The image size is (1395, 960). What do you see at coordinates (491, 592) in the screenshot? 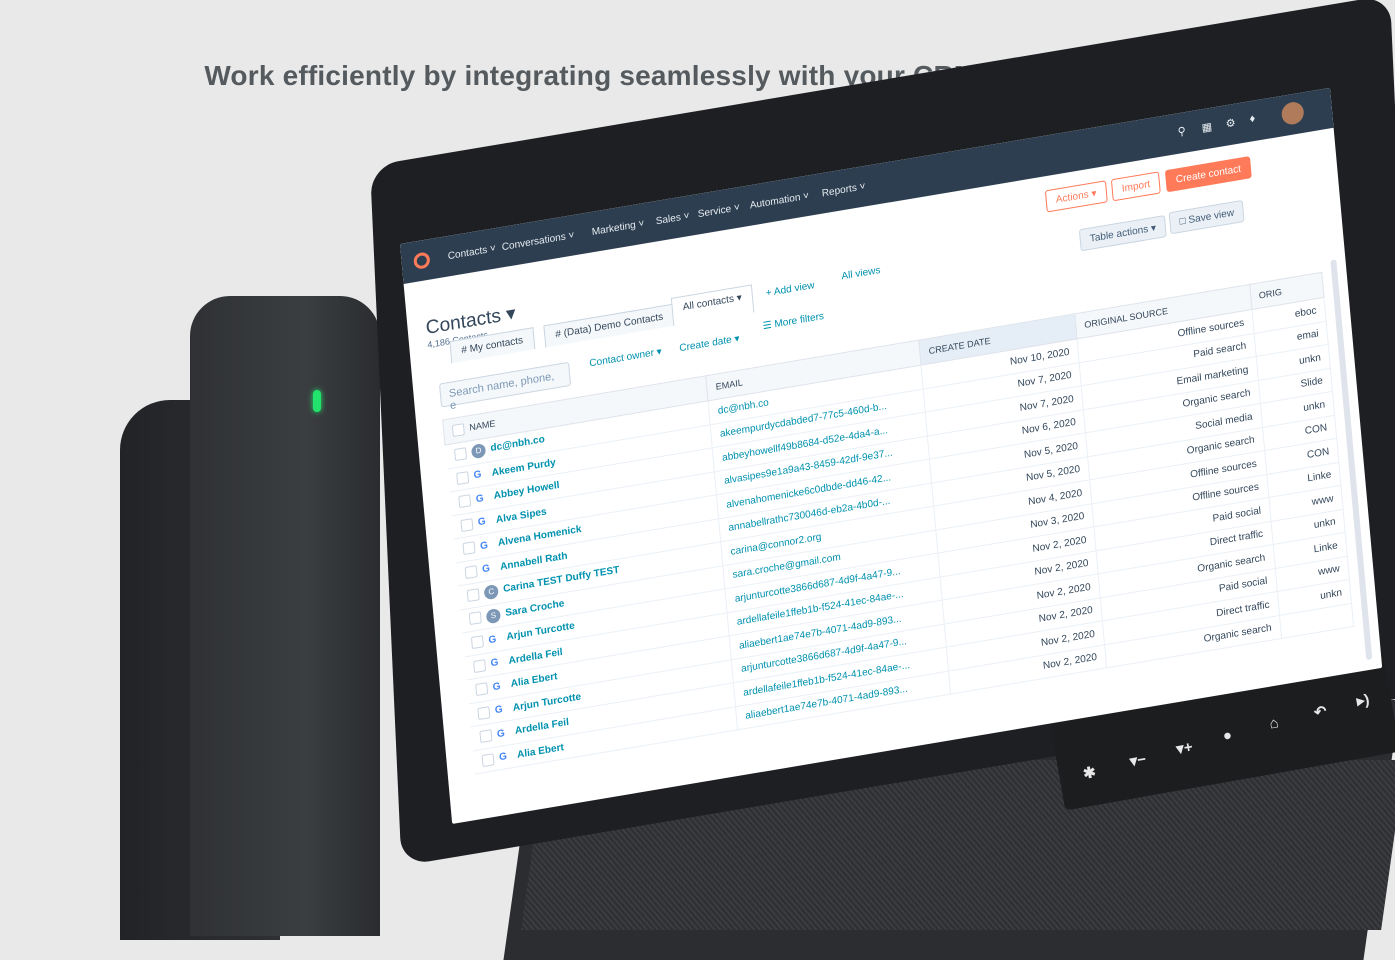
I see `contact-initial-icon: C` at bounding box center [491, 592].